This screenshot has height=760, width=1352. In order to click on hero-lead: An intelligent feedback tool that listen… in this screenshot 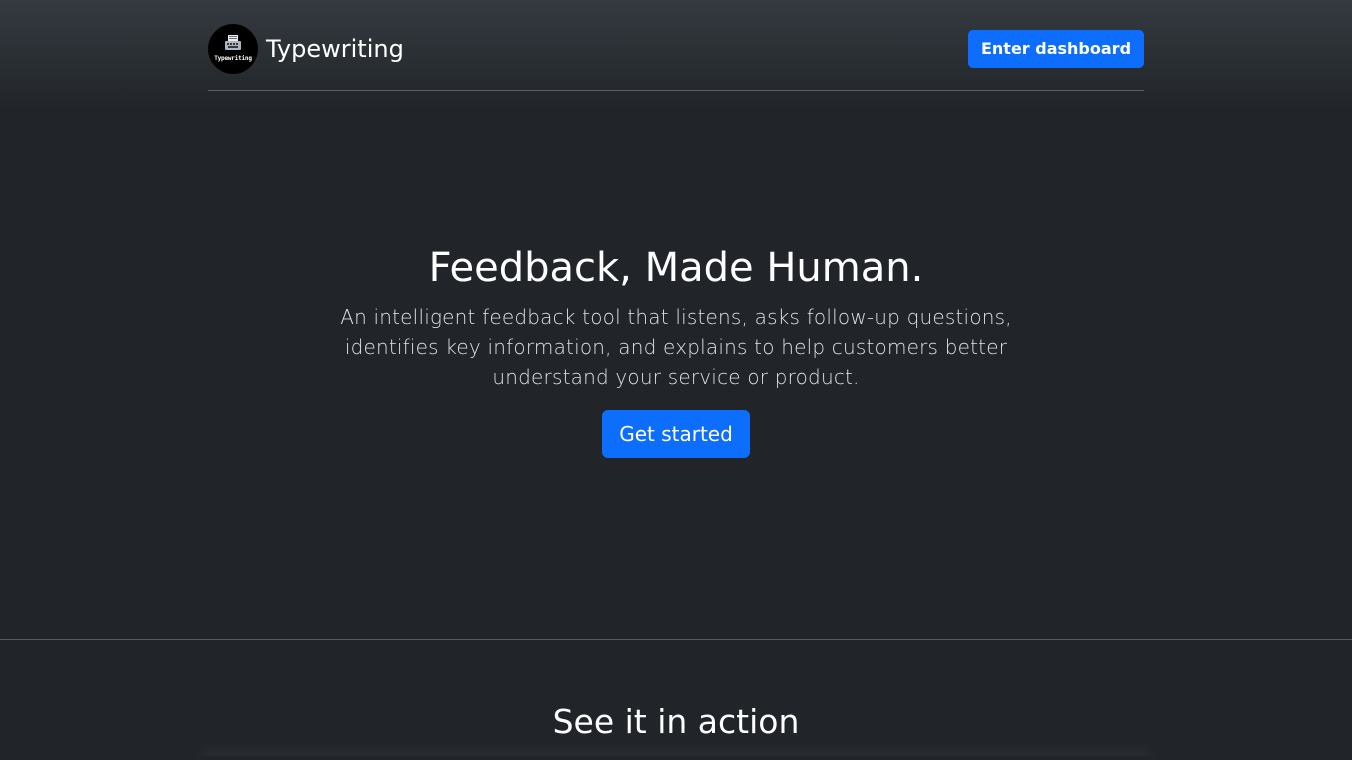, I will do `click(676, 347)`.